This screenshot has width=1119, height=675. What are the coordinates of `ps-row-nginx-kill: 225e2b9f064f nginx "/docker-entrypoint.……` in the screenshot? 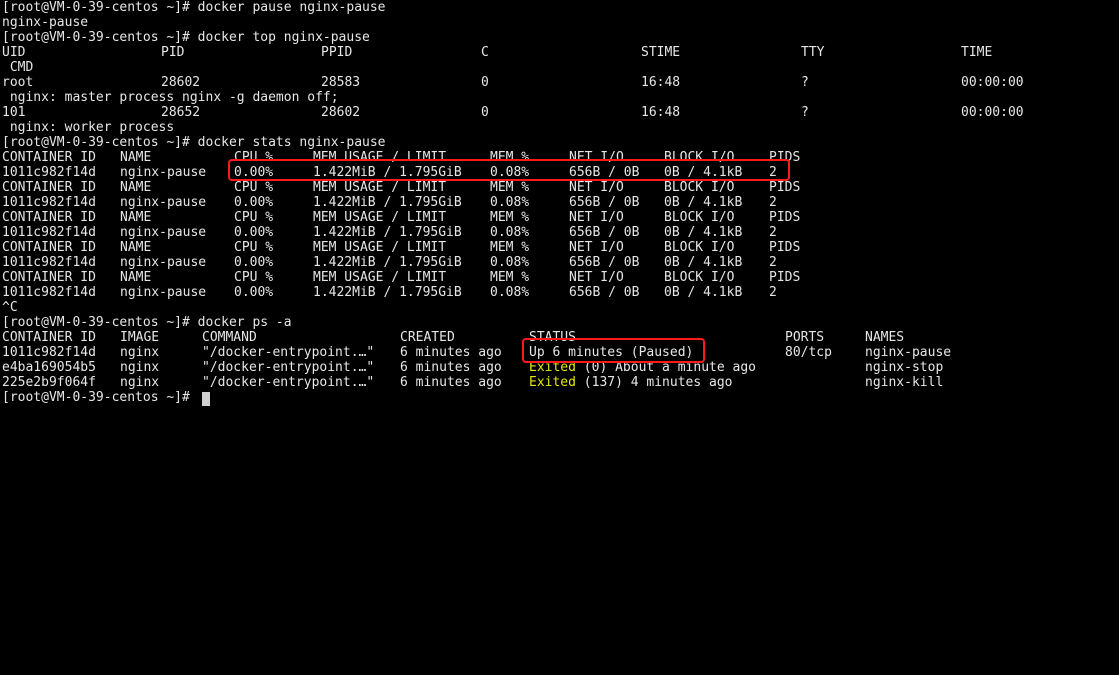 It's located at (472, 382).